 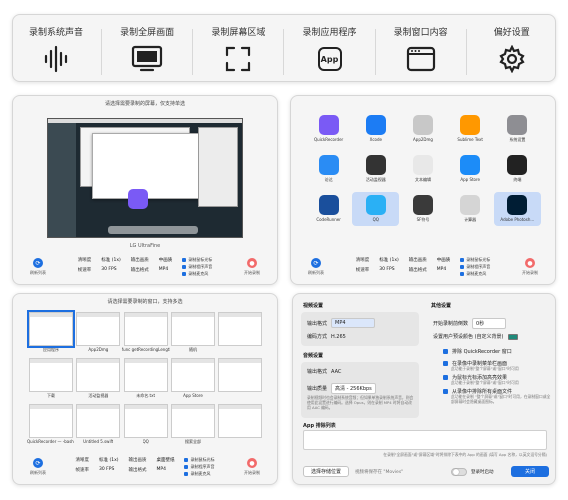 What do you see at coordinates (489, 323) in the screenshot?
I see `countdown-select: 0秒` at bounding box center [489, 323].